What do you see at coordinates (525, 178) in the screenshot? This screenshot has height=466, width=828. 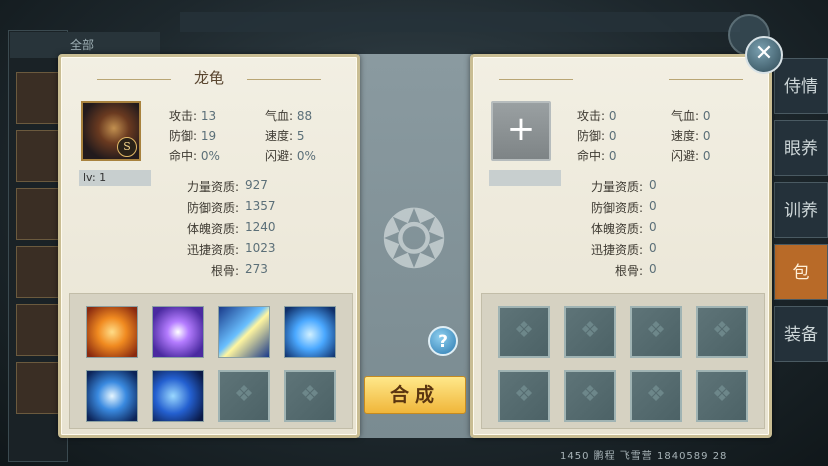 I see `level-bar` at bounding box center [525, 178].